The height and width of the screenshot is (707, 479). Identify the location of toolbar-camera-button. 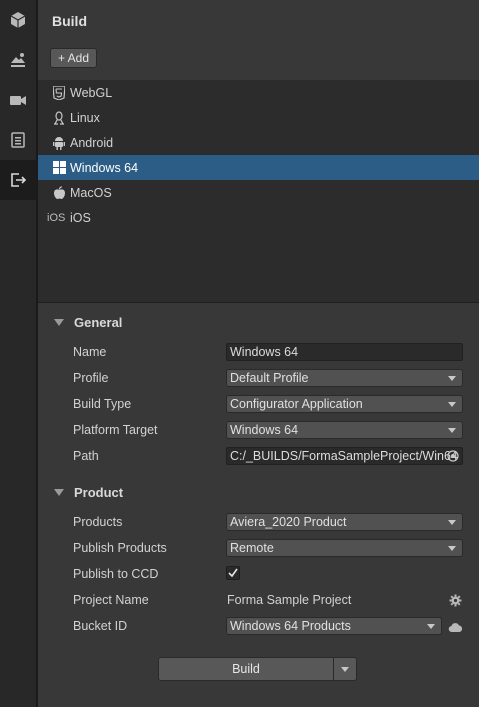
(18, 100).